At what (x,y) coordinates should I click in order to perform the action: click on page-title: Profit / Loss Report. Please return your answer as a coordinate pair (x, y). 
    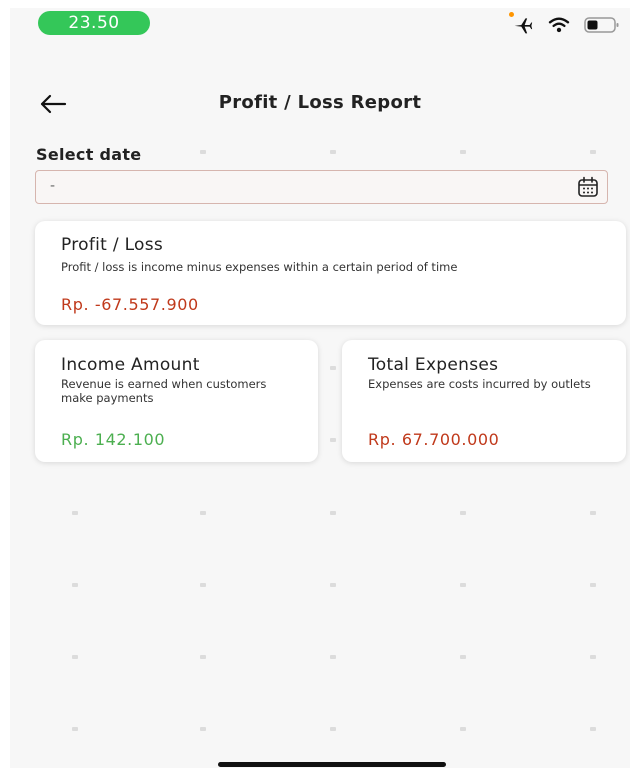
    Looking at the image, I should click on (320, 102).